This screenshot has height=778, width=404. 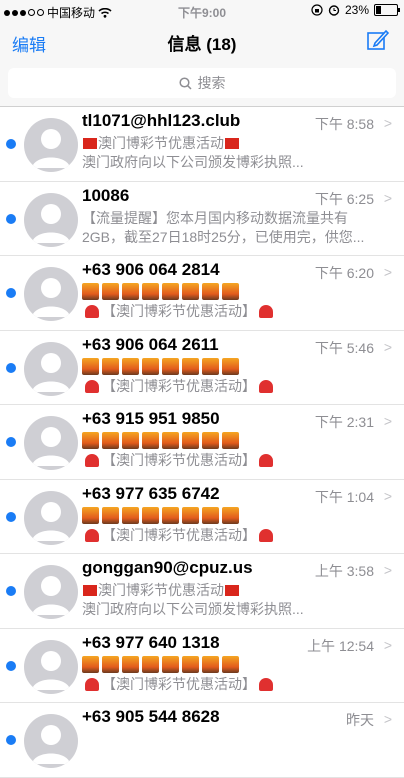 I want to click on sender-name: +63 977 635 6742, so click(x=151, y=493).